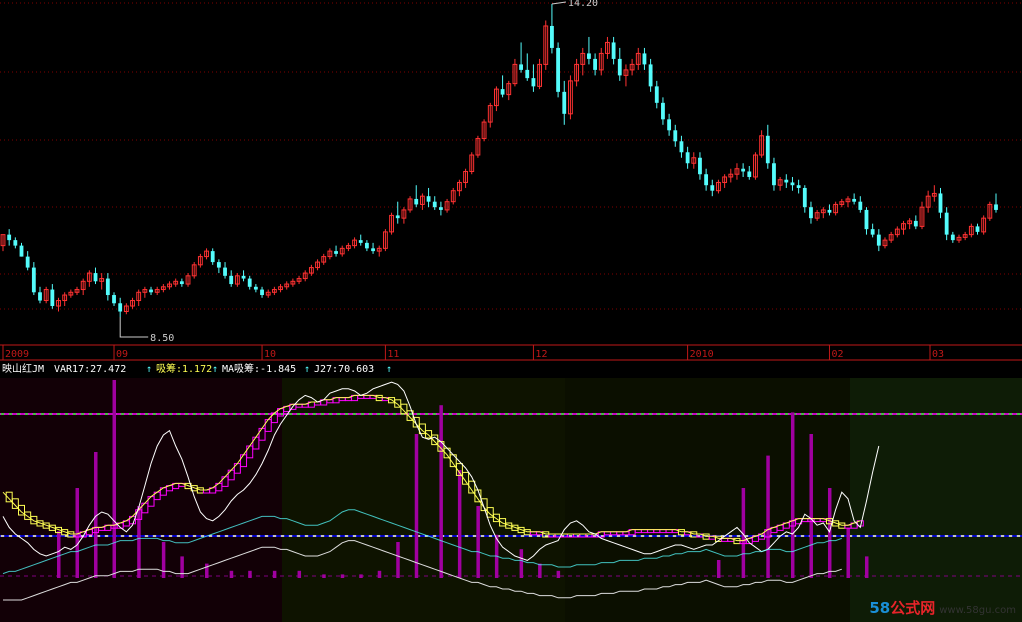 The image size is (1022, 622). Describe the element at coordinates (307, 369) in the screenshot. I see `indicator-arrow-2: ↑` at that location.